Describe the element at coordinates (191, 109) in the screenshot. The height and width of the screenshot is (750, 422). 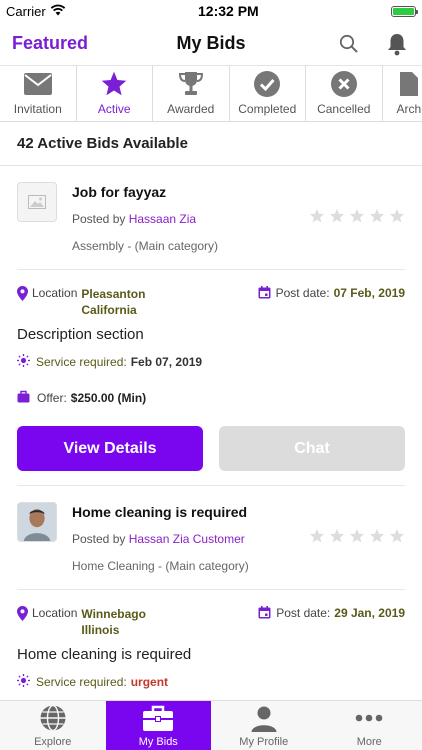
I see `tab-label: Awarded` at that location.